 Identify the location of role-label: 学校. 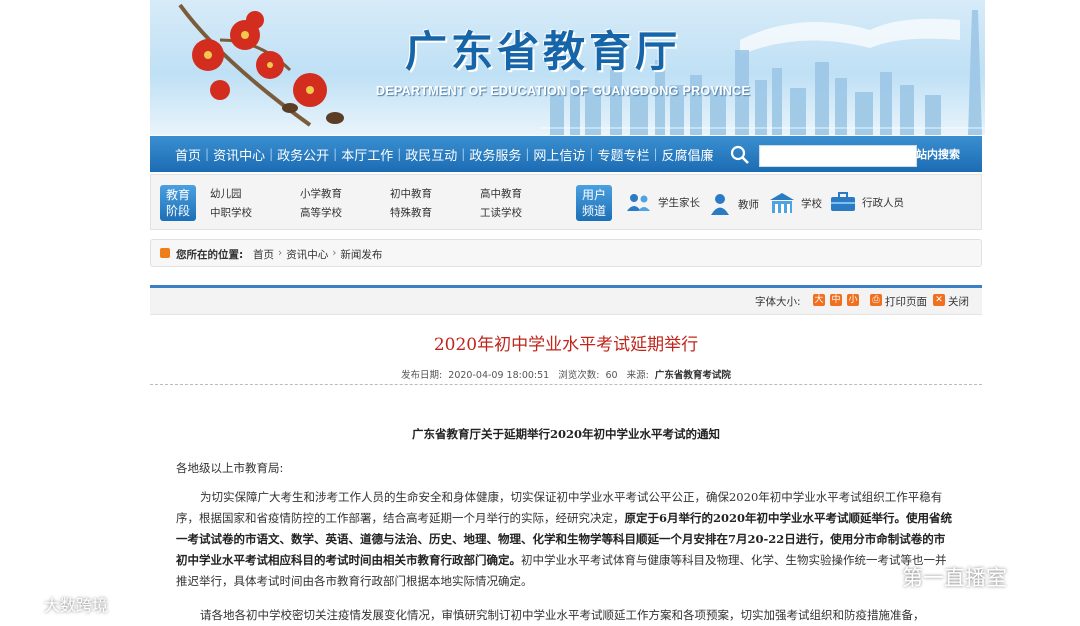
(811, 203).